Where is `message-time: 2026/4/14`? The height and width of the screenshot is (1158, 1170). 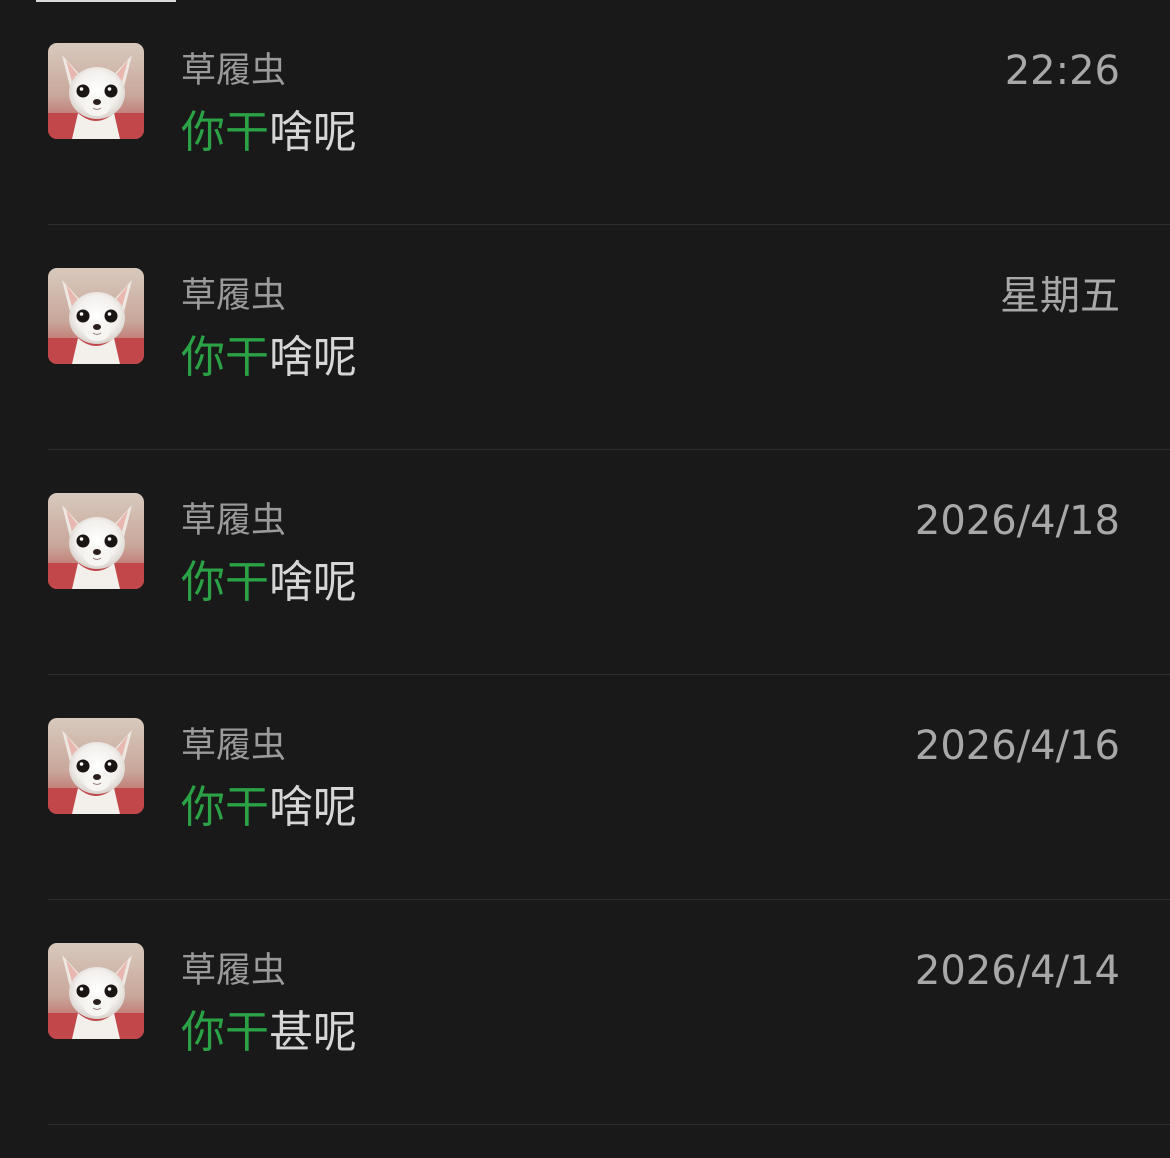
message-time: 2026/4/14 is located at coordinates (1017, 971).